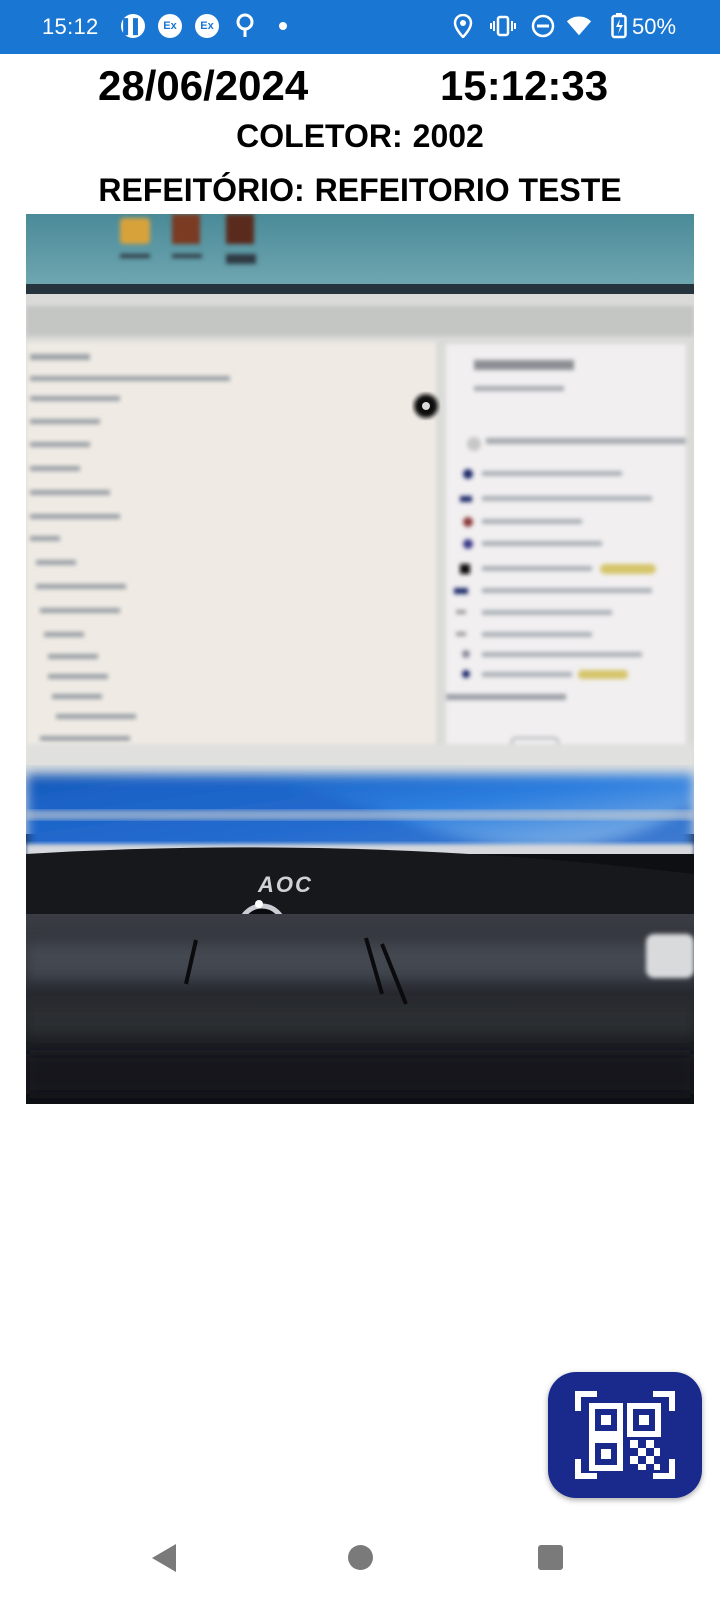 This screenshot has width=720, height=1600. What do you see at coordinates (550, 1557) in the screenshot?
I see `recent-apps-icon` at bounding box center [550, 1557].